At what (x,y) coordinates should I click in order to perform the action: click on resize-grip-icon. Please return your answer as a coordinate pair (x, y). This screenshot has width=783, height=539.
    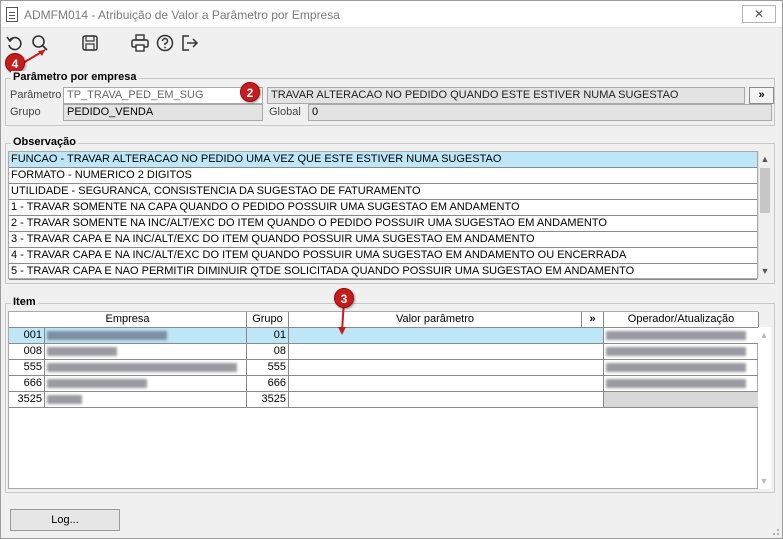
    Looking at the image, I should click on (775, 531).